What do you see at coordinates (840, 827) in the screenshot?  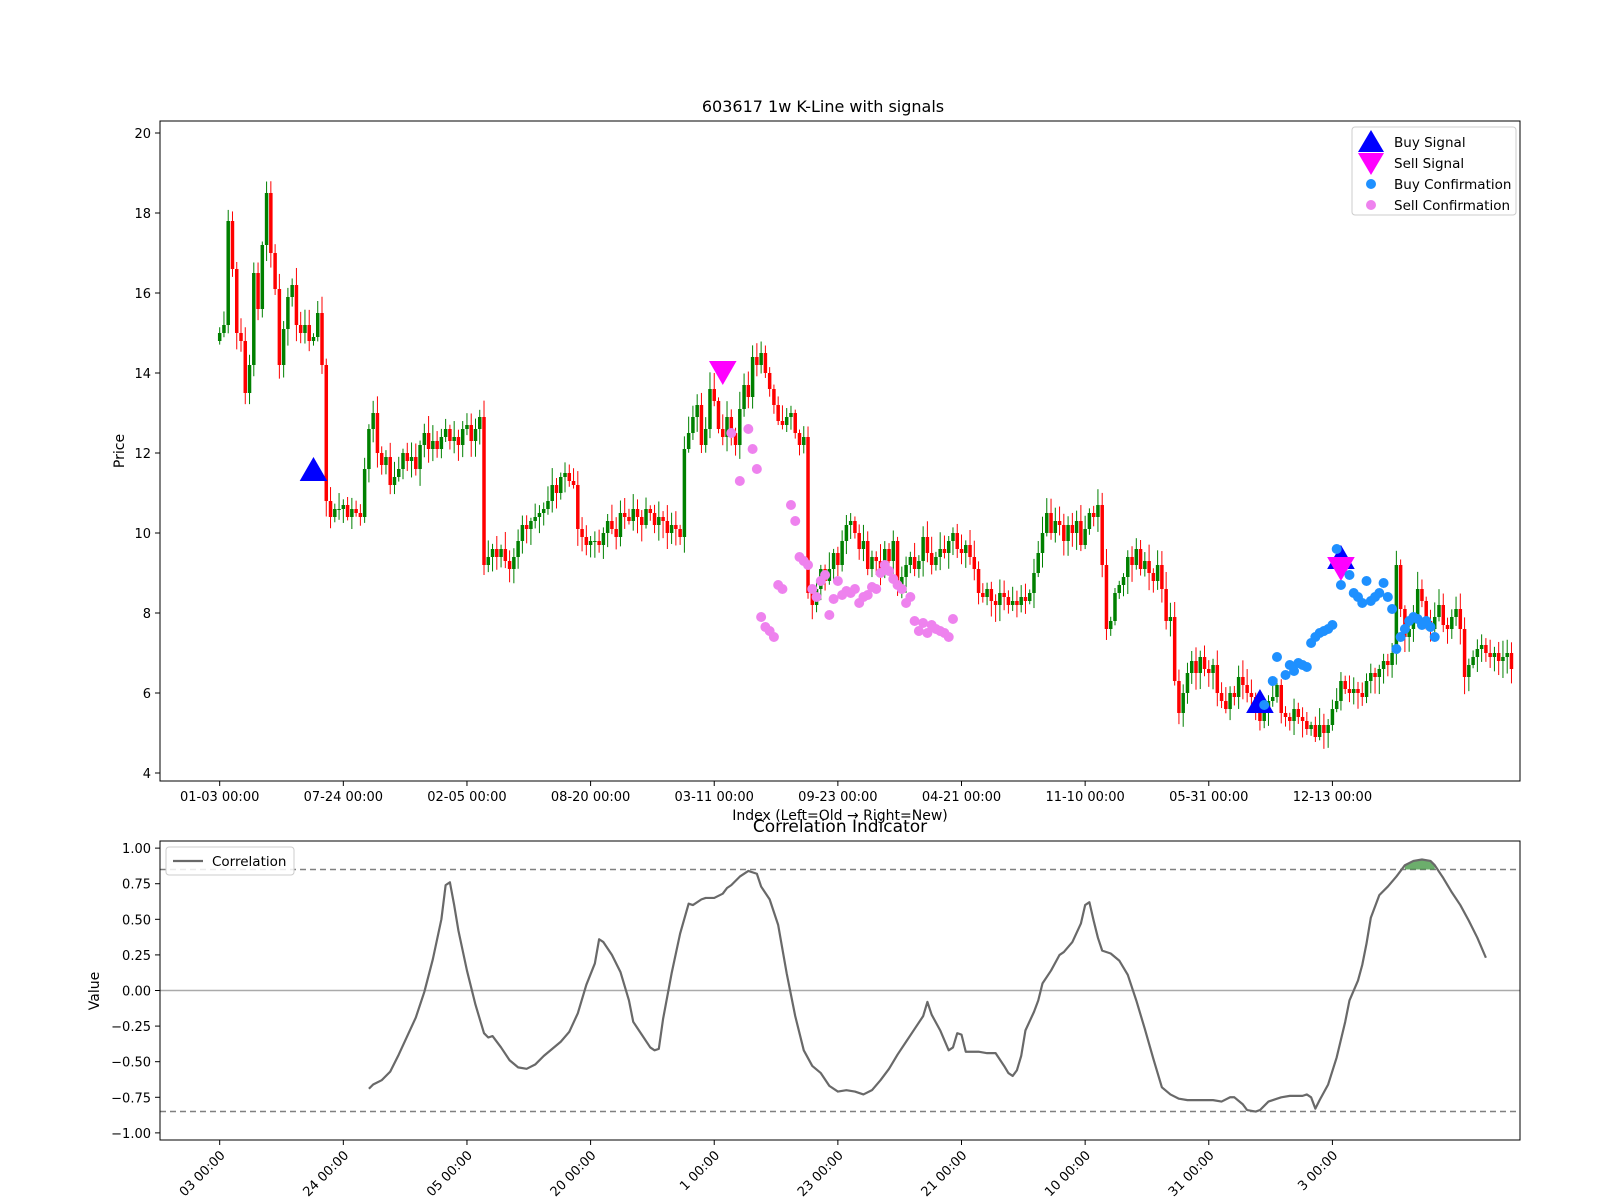 I see `correlation-title: Correlation Indicator` at bounding box center [840, 827].